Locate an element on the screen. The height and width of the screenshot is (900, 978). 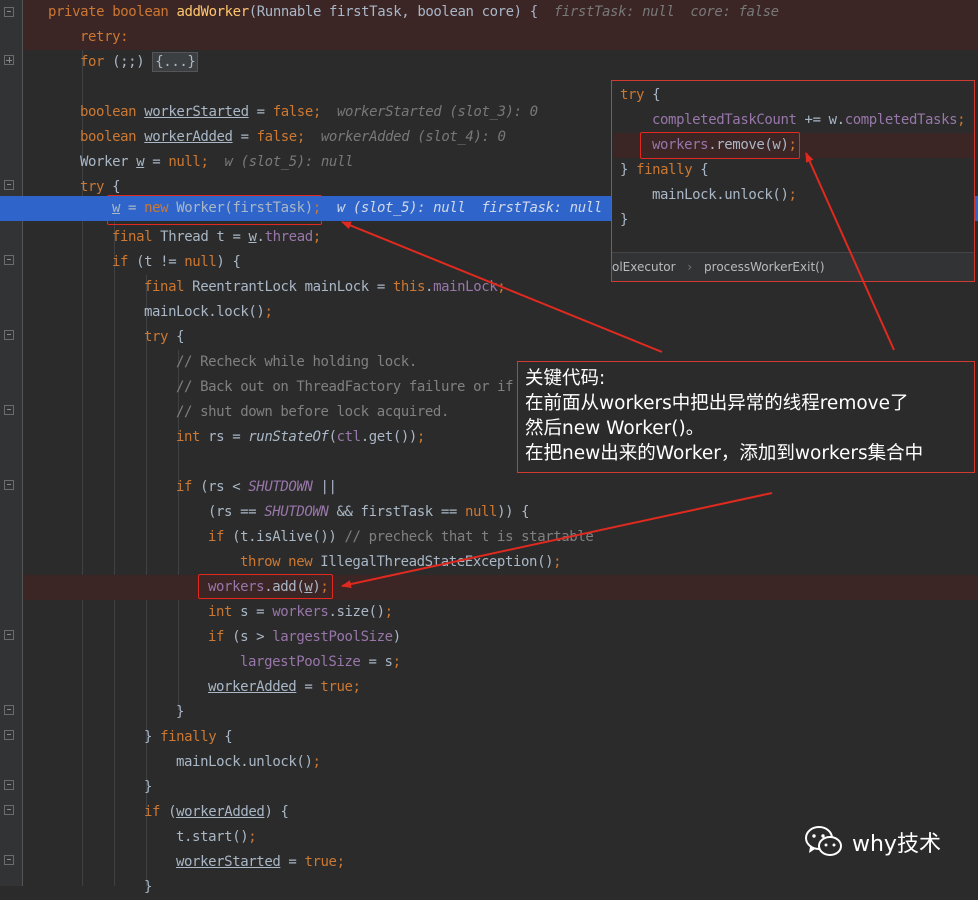
code-line: retry: is located at coordinates (501, 37).